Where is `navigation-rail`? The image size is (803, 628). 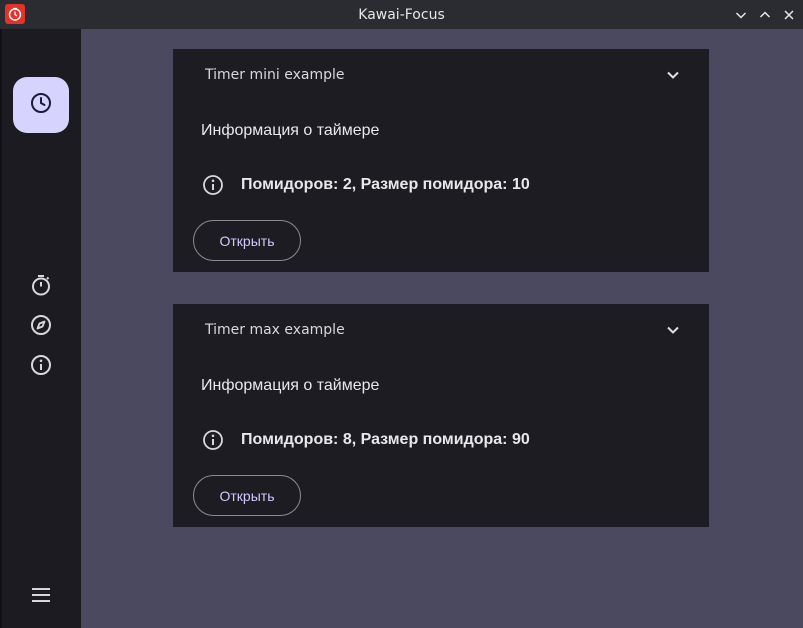 navigation-rail is located at coordinates (40, 328).